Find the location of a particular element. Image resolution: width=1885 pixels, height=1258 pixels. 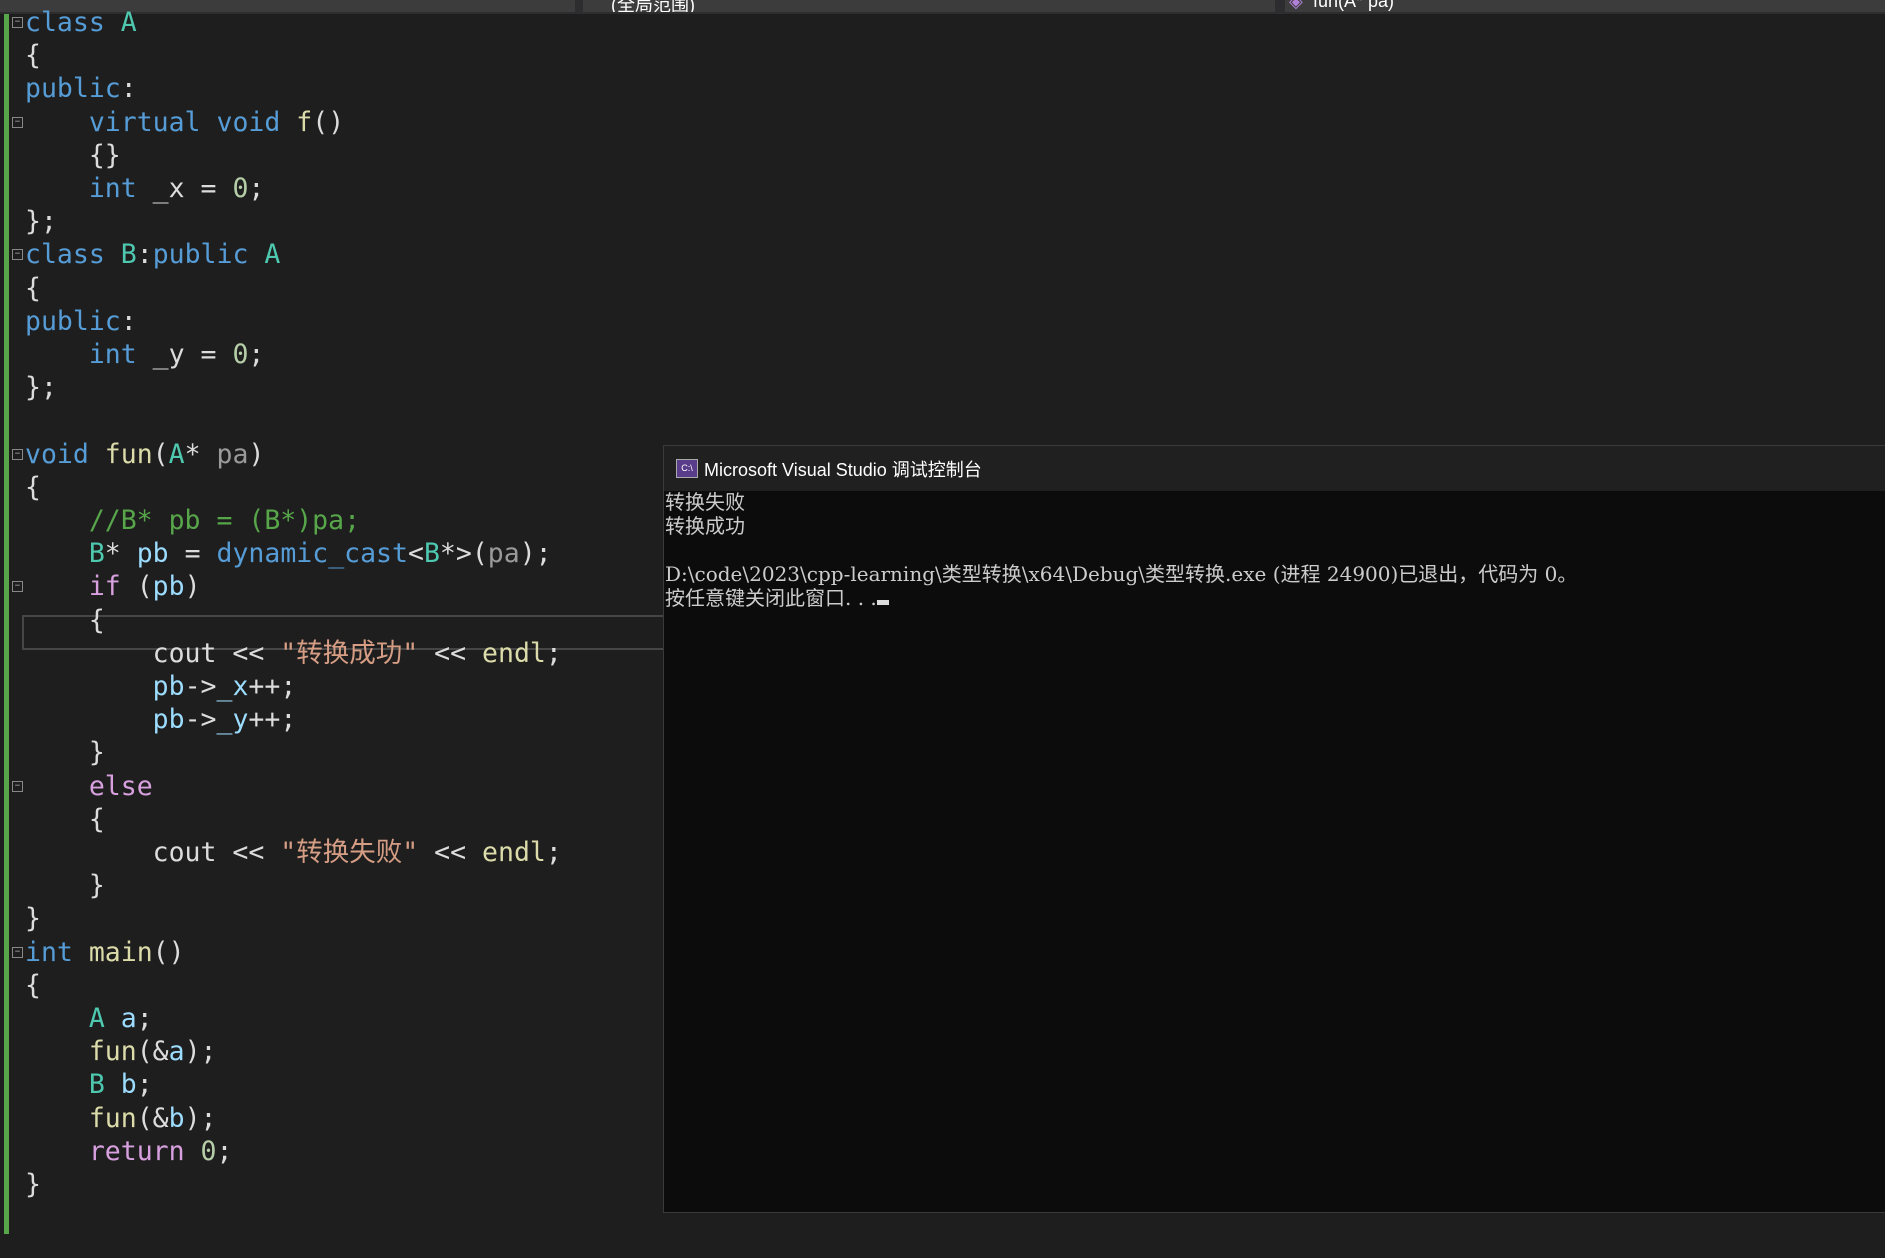

code-line: class A is located at coordinates (81, 22).